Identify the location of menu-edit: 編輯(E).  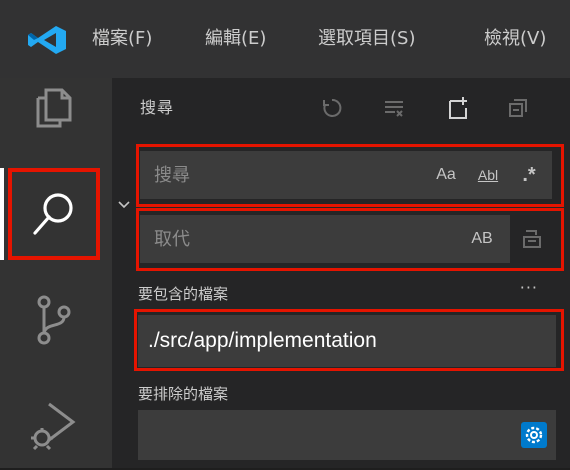
(235, 39).